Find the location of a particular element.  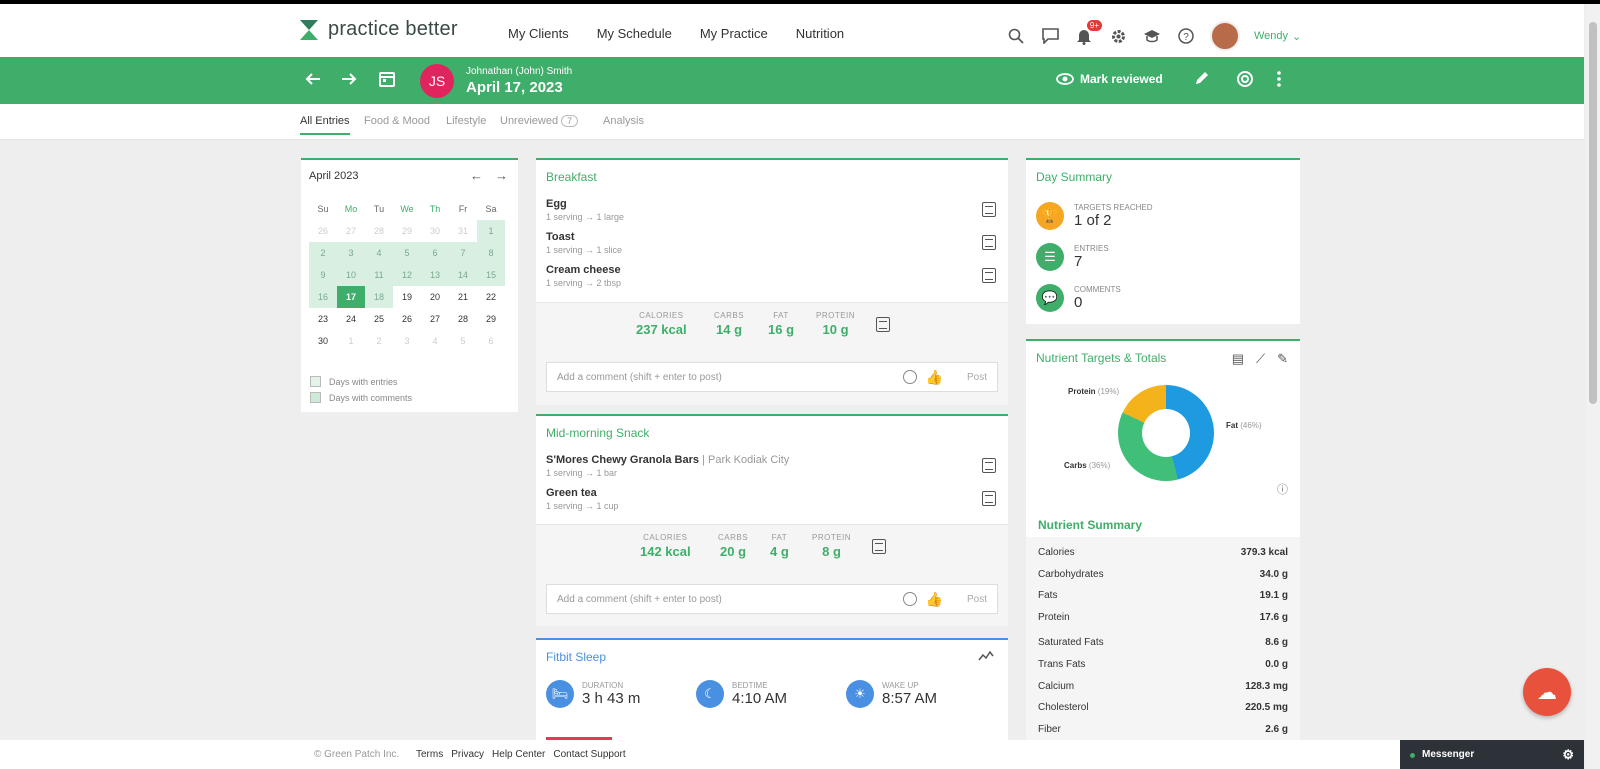

footer-link-privacy: Privacy is located at coordinates (467, 754).